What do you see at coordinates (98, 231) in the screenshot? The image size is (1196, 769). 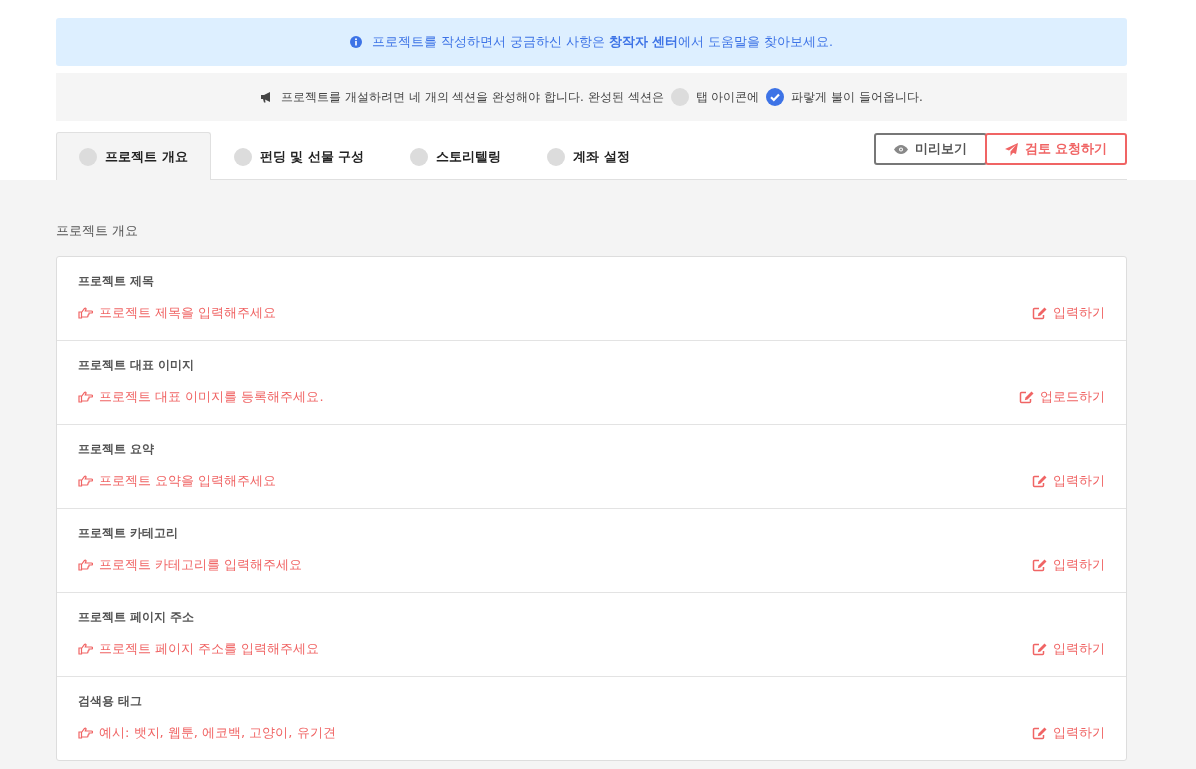 I see `section-title: 프로젝트 개요` at bounding box center [98, 231].